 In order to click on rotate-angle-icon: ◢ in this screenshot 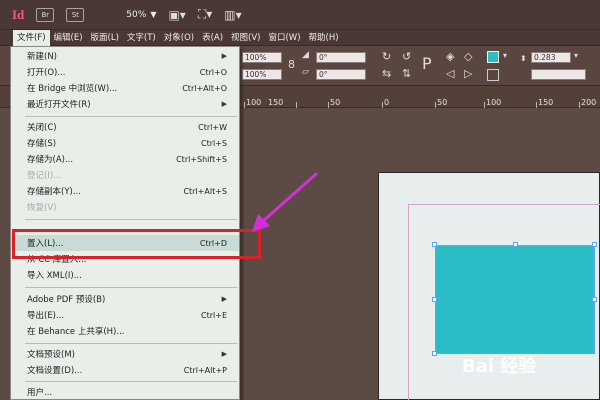, I will do `click(305, 55)`.